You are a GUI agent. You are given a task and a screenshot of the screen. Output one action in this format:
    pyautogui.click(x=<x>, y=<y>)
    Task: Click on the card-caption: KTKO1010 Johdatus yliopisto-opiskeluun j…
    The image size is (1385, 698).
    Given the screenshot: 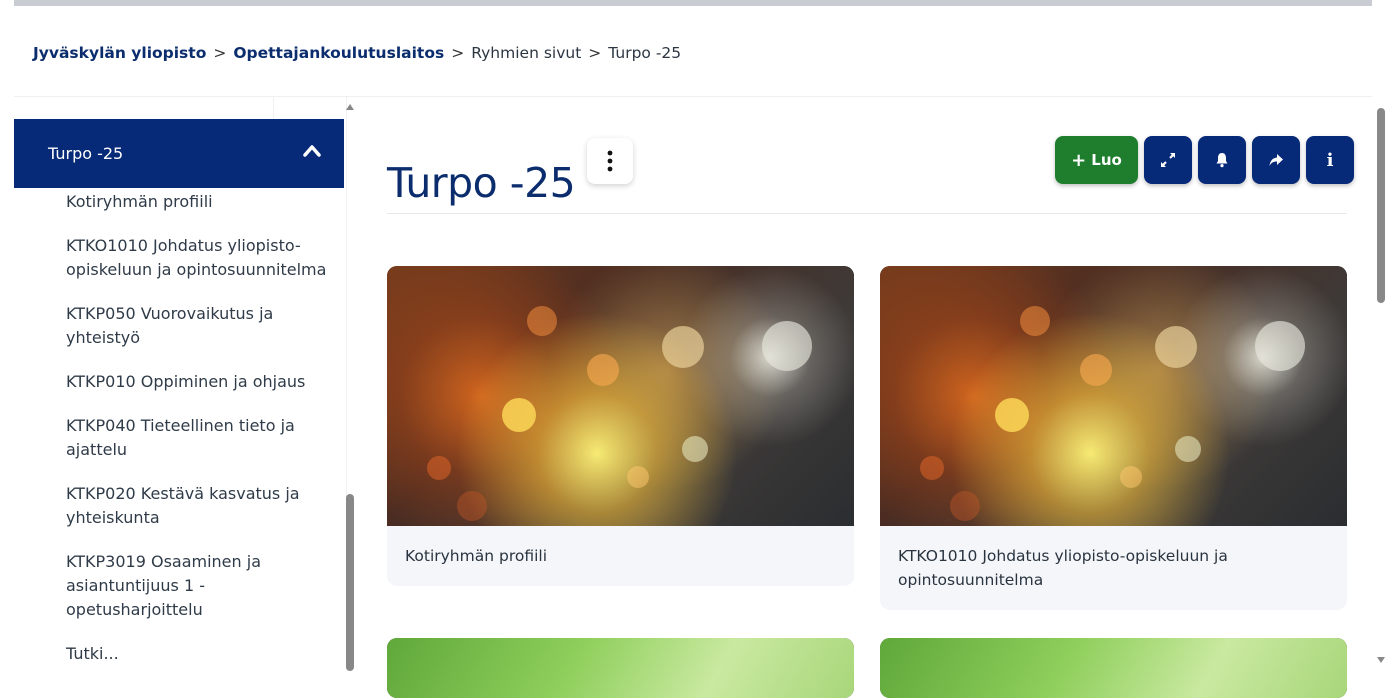 What is the action you would take?
    pyautogui.click(x=1063, y=568)
    